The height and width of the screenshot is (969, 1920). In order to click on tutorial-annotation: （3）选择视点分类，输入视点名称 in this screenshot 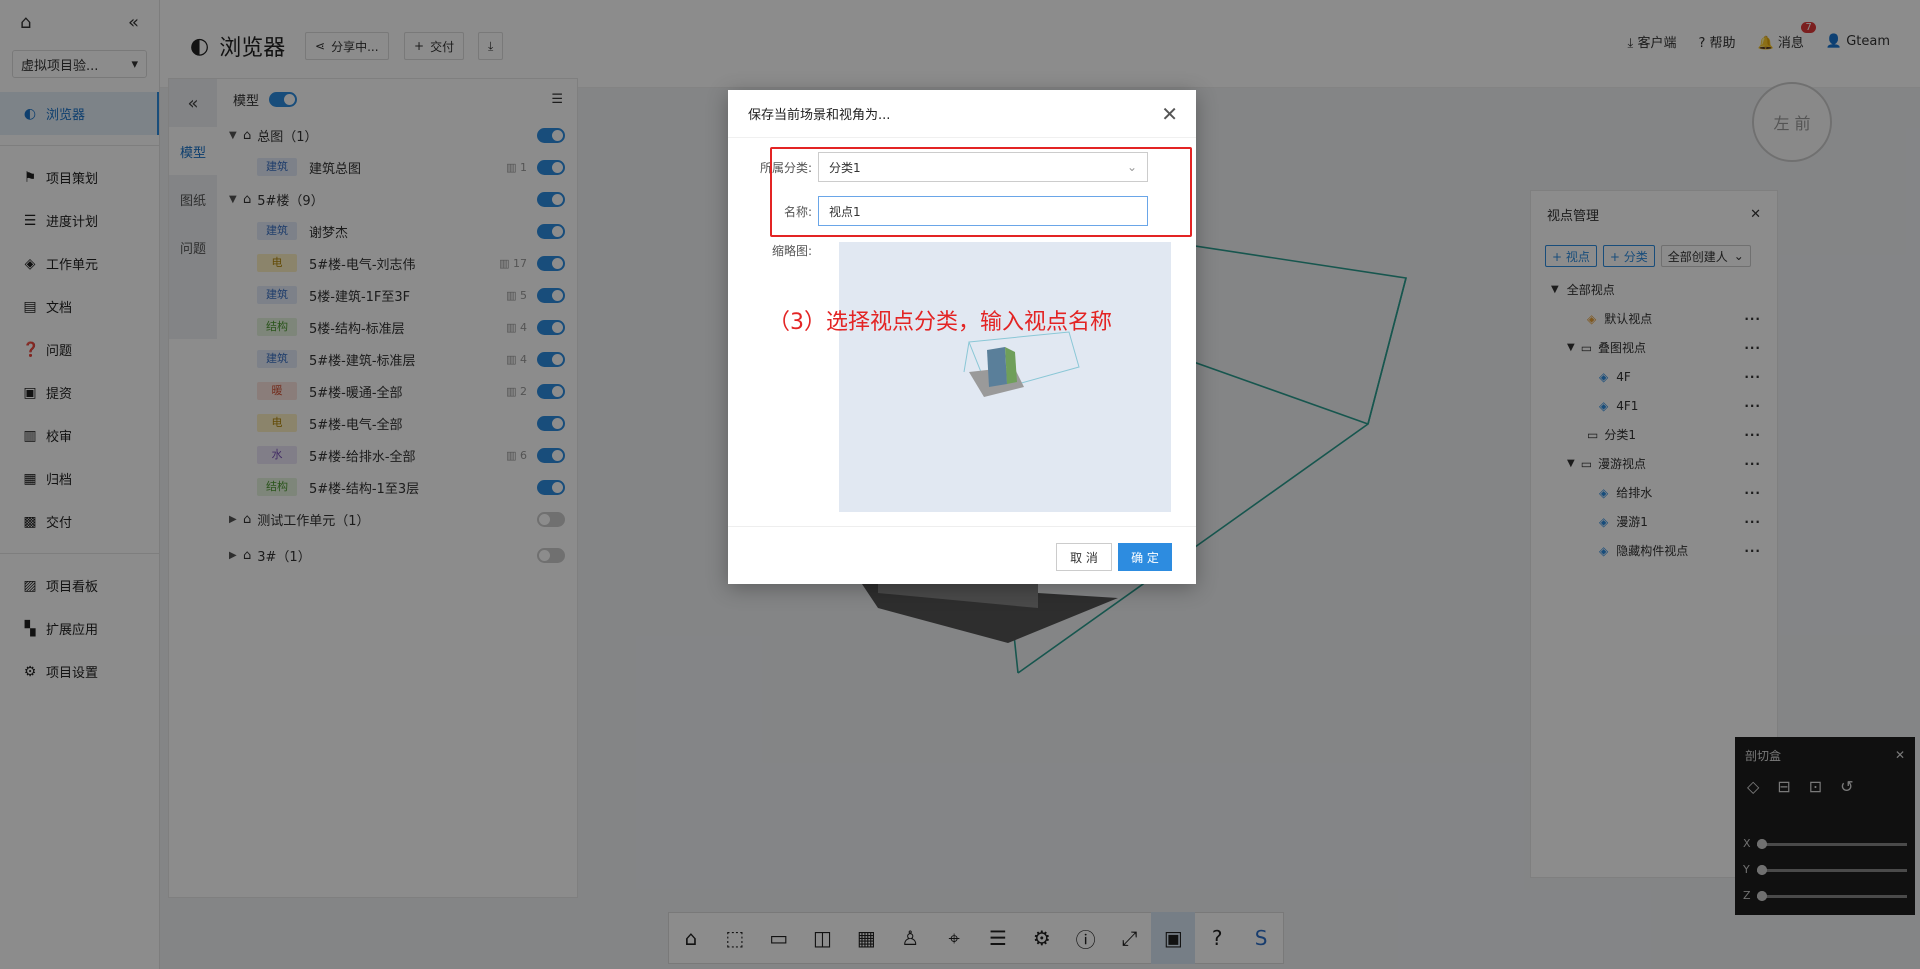, I will do `click(940, 322)`.